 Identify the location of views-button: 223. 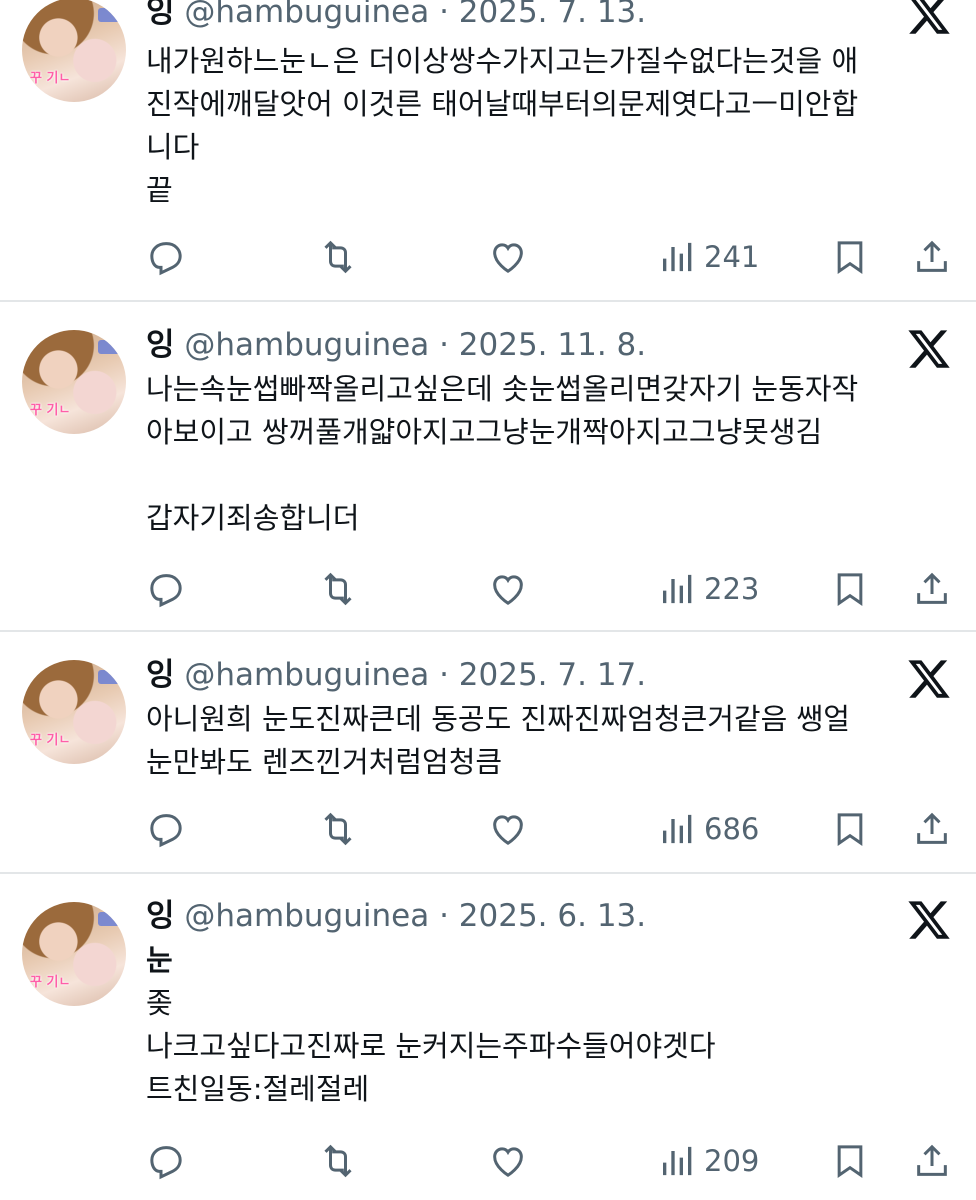
(708, 589).